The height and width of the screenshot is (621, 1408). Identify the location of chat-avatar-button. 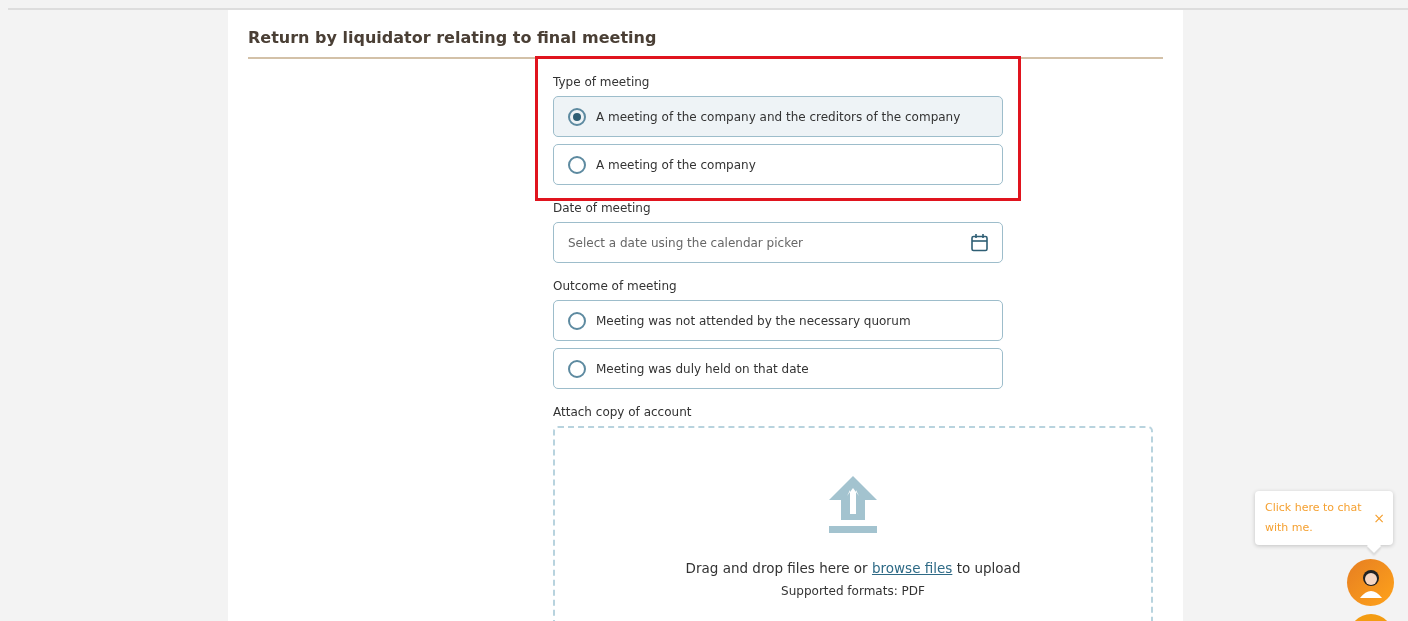
(1370, 582).